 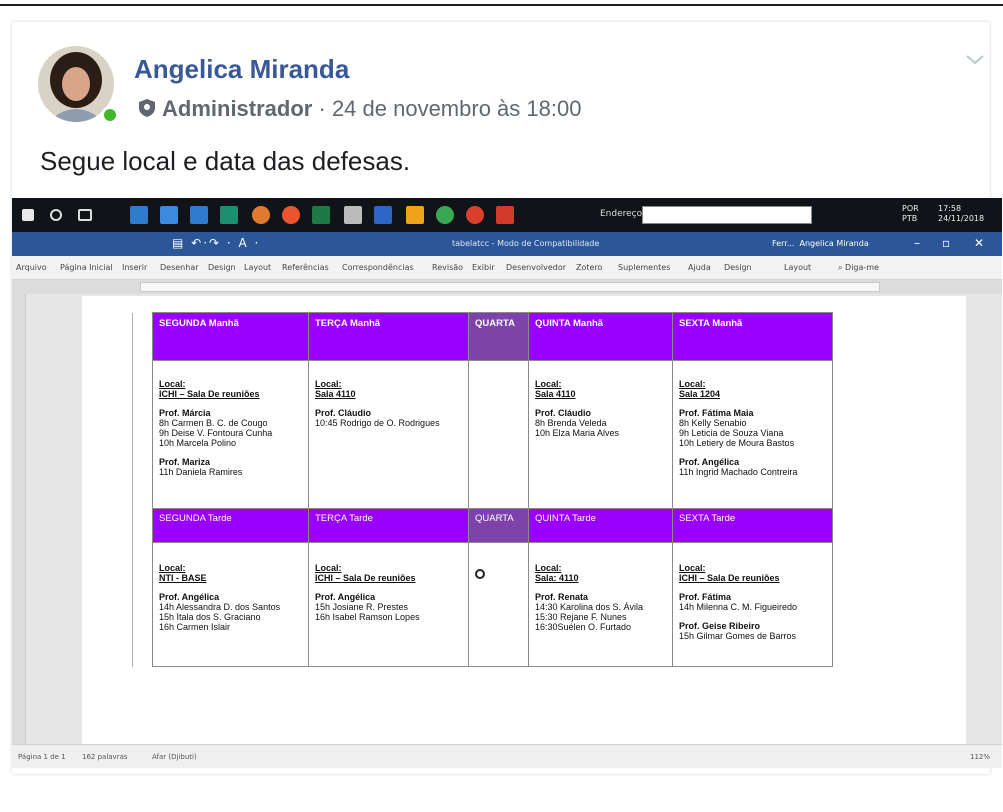 What do you see at coordinates (31, 267) in the screenshot?
I see `ribbon-tab: Arquivo` at bounding box center [31, 267].